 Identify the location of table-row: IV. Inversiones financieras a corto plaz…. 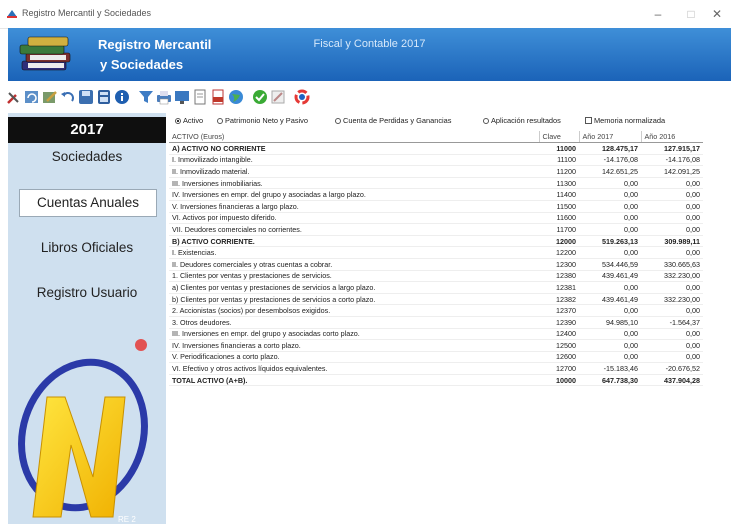
(436, 345).